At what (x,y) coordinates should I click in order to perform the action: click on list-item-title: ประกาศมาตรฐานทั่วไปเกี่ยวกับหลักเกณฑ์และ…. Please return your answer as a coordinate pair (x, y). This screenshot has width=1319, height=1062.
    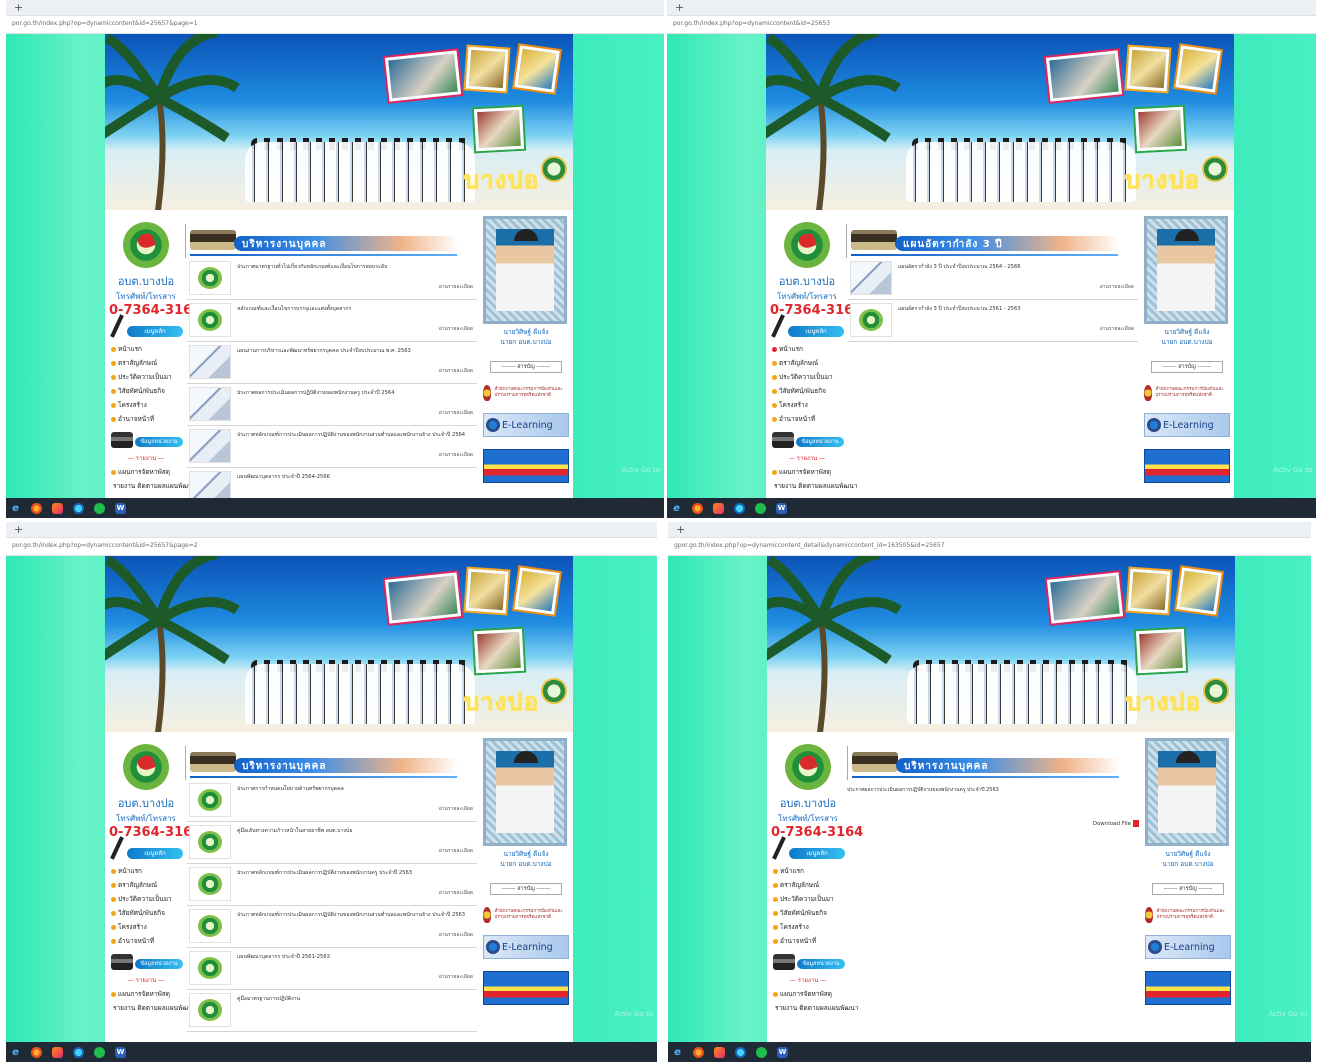
    Looking at the image, I should click on (356, 267).